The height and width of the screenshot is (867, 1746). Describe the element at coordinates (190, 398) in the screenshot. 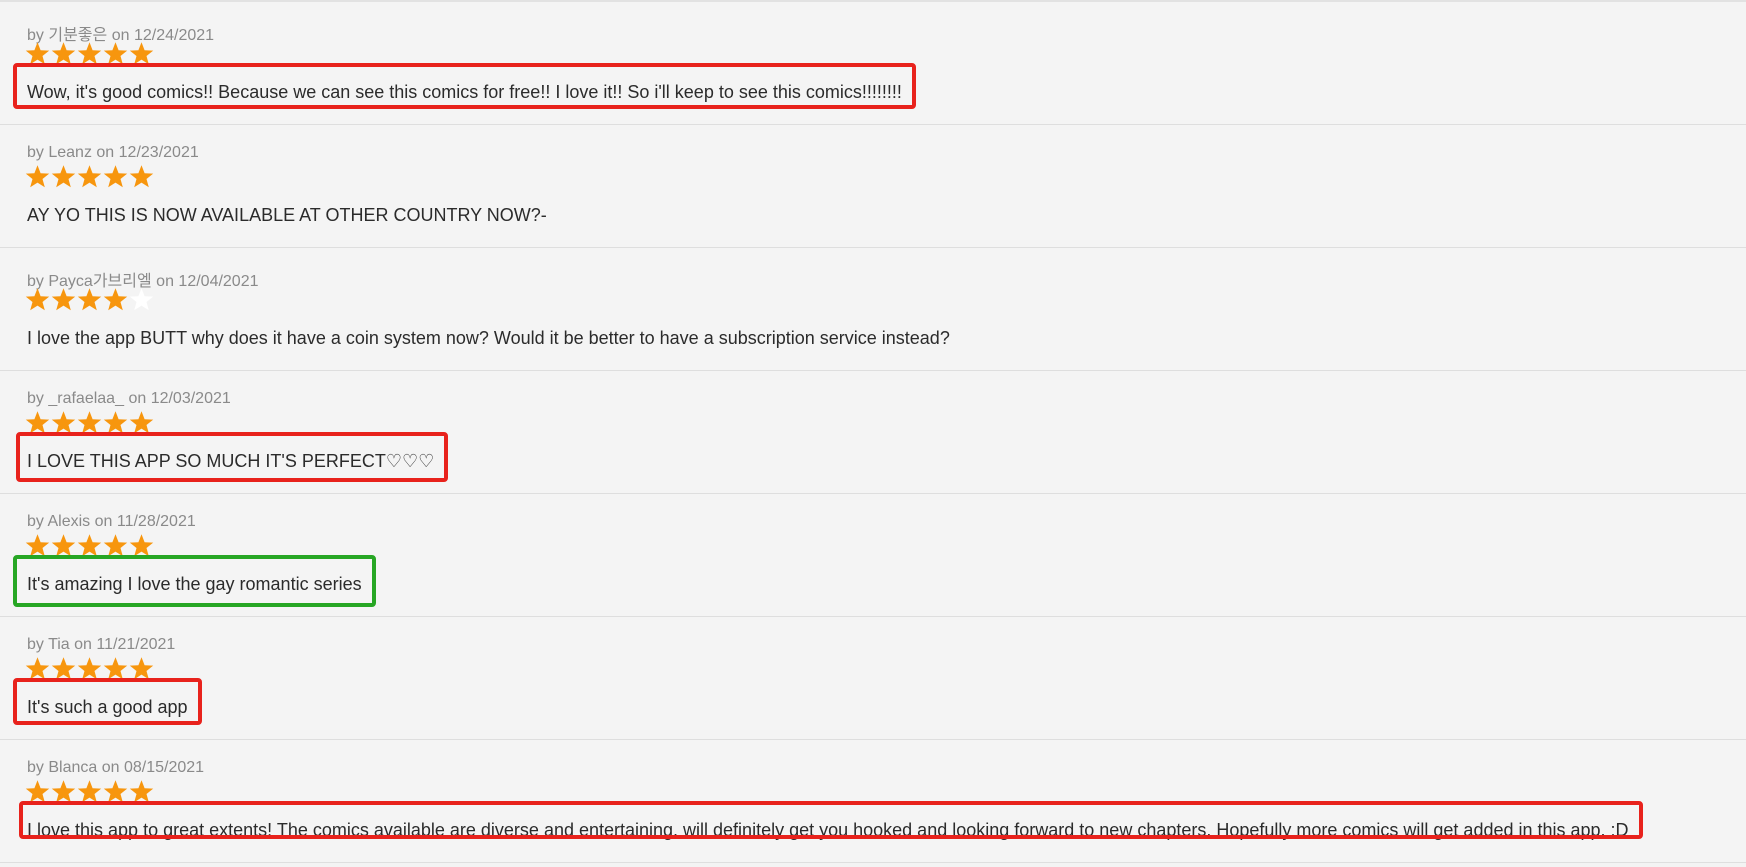

I see `review-date: 12/03/2021` at that location.